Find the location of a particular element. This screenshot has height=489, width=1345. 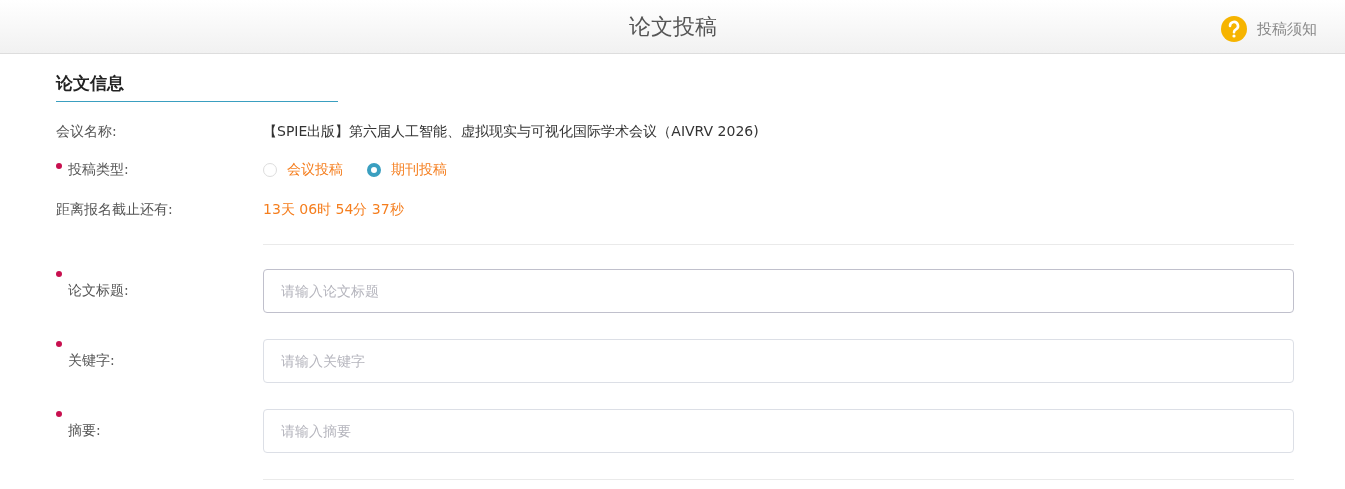

text-input: 请输入摘要 is located at coordinates (778, 431).